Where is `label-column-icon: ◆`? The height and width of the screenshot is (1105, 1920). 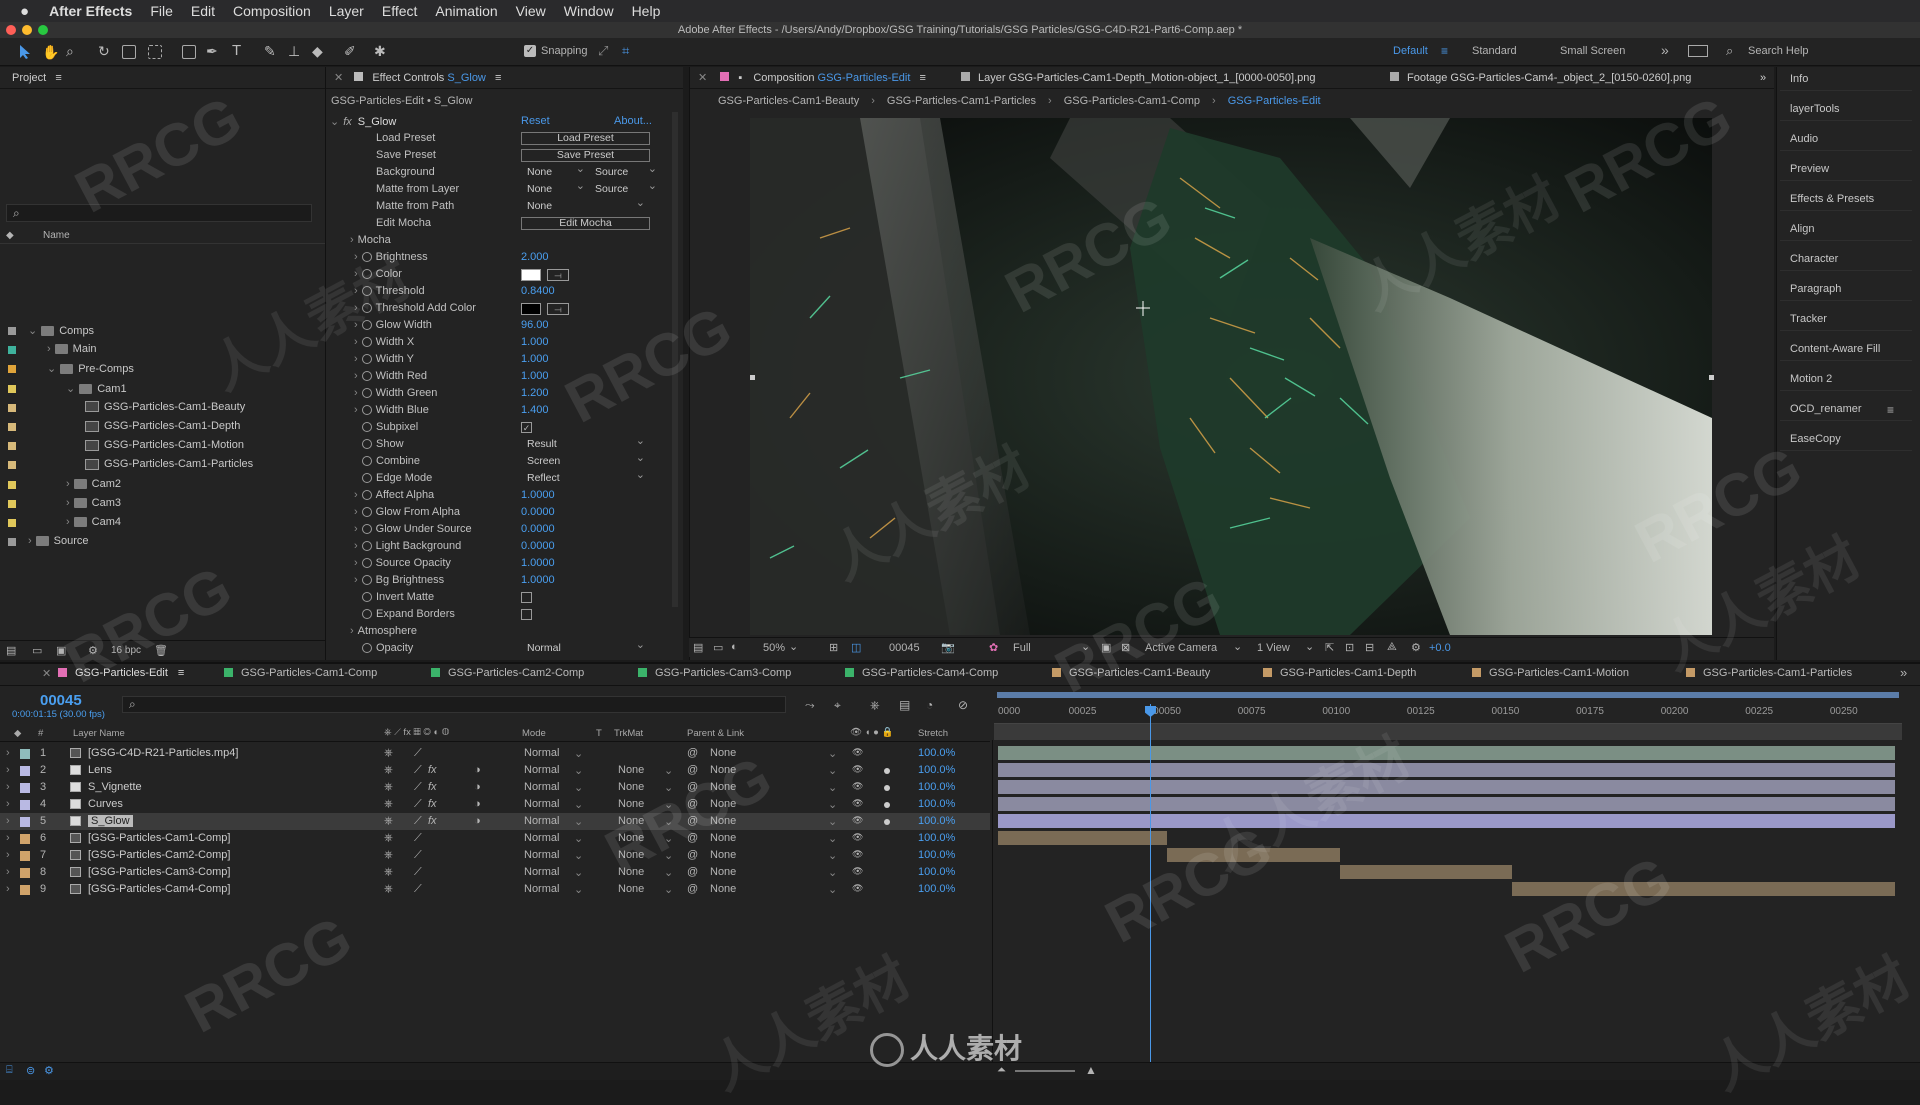
label-column-icon: ◆ is located at coordinates (17, 733).